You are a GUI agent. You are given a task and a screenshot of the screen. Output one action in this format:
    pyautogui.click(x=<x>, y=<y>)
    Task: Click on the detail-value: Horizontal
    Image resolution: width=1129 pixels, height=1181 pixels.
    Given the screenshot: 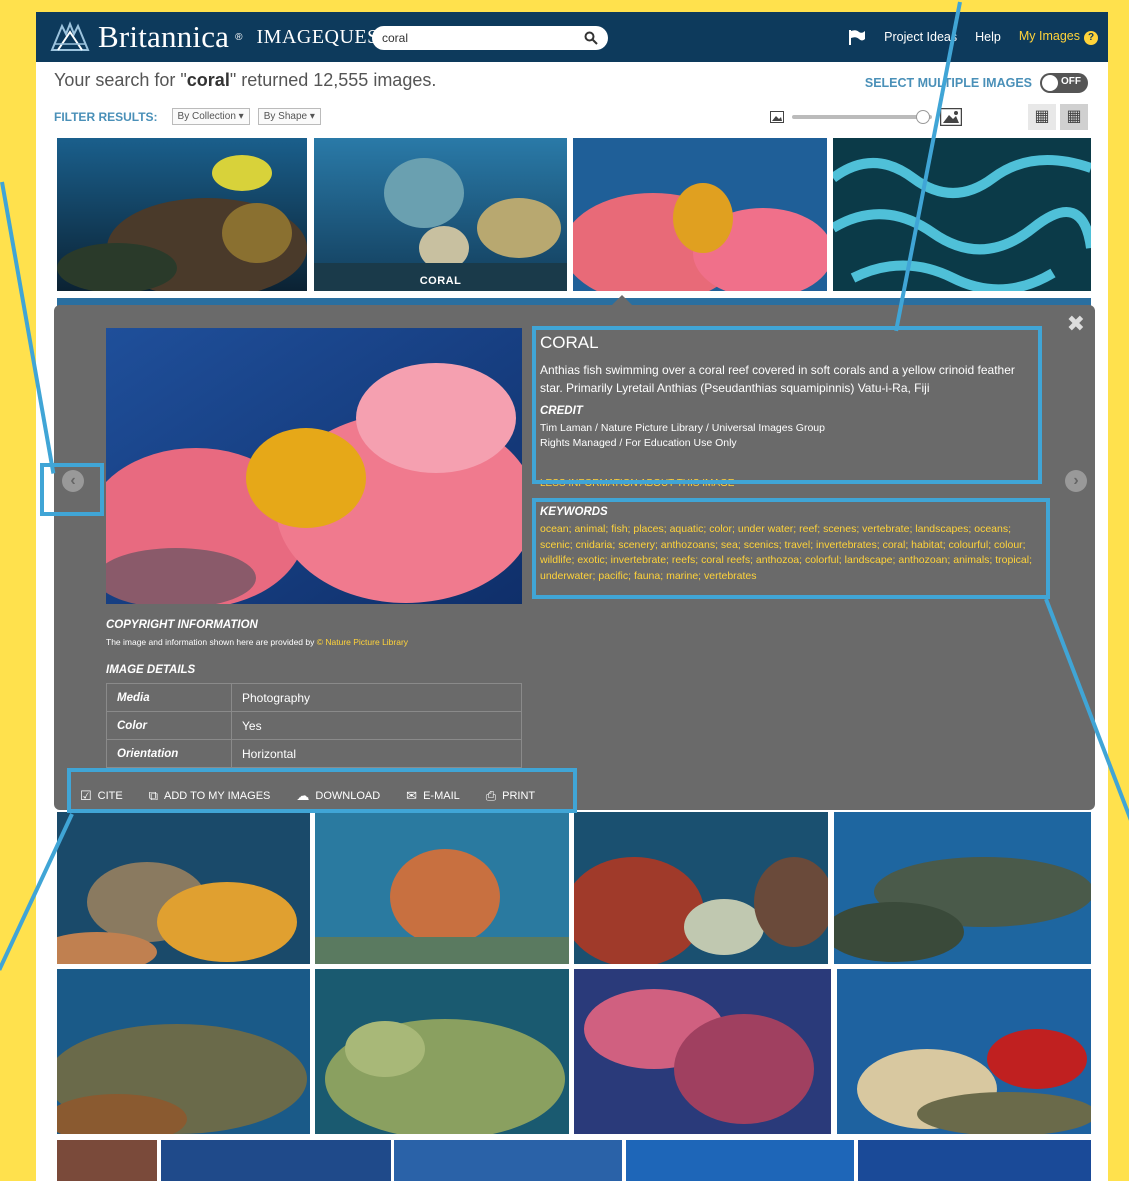 What is the action you would take?
    pyautogui.click(x=376, y=753)
    